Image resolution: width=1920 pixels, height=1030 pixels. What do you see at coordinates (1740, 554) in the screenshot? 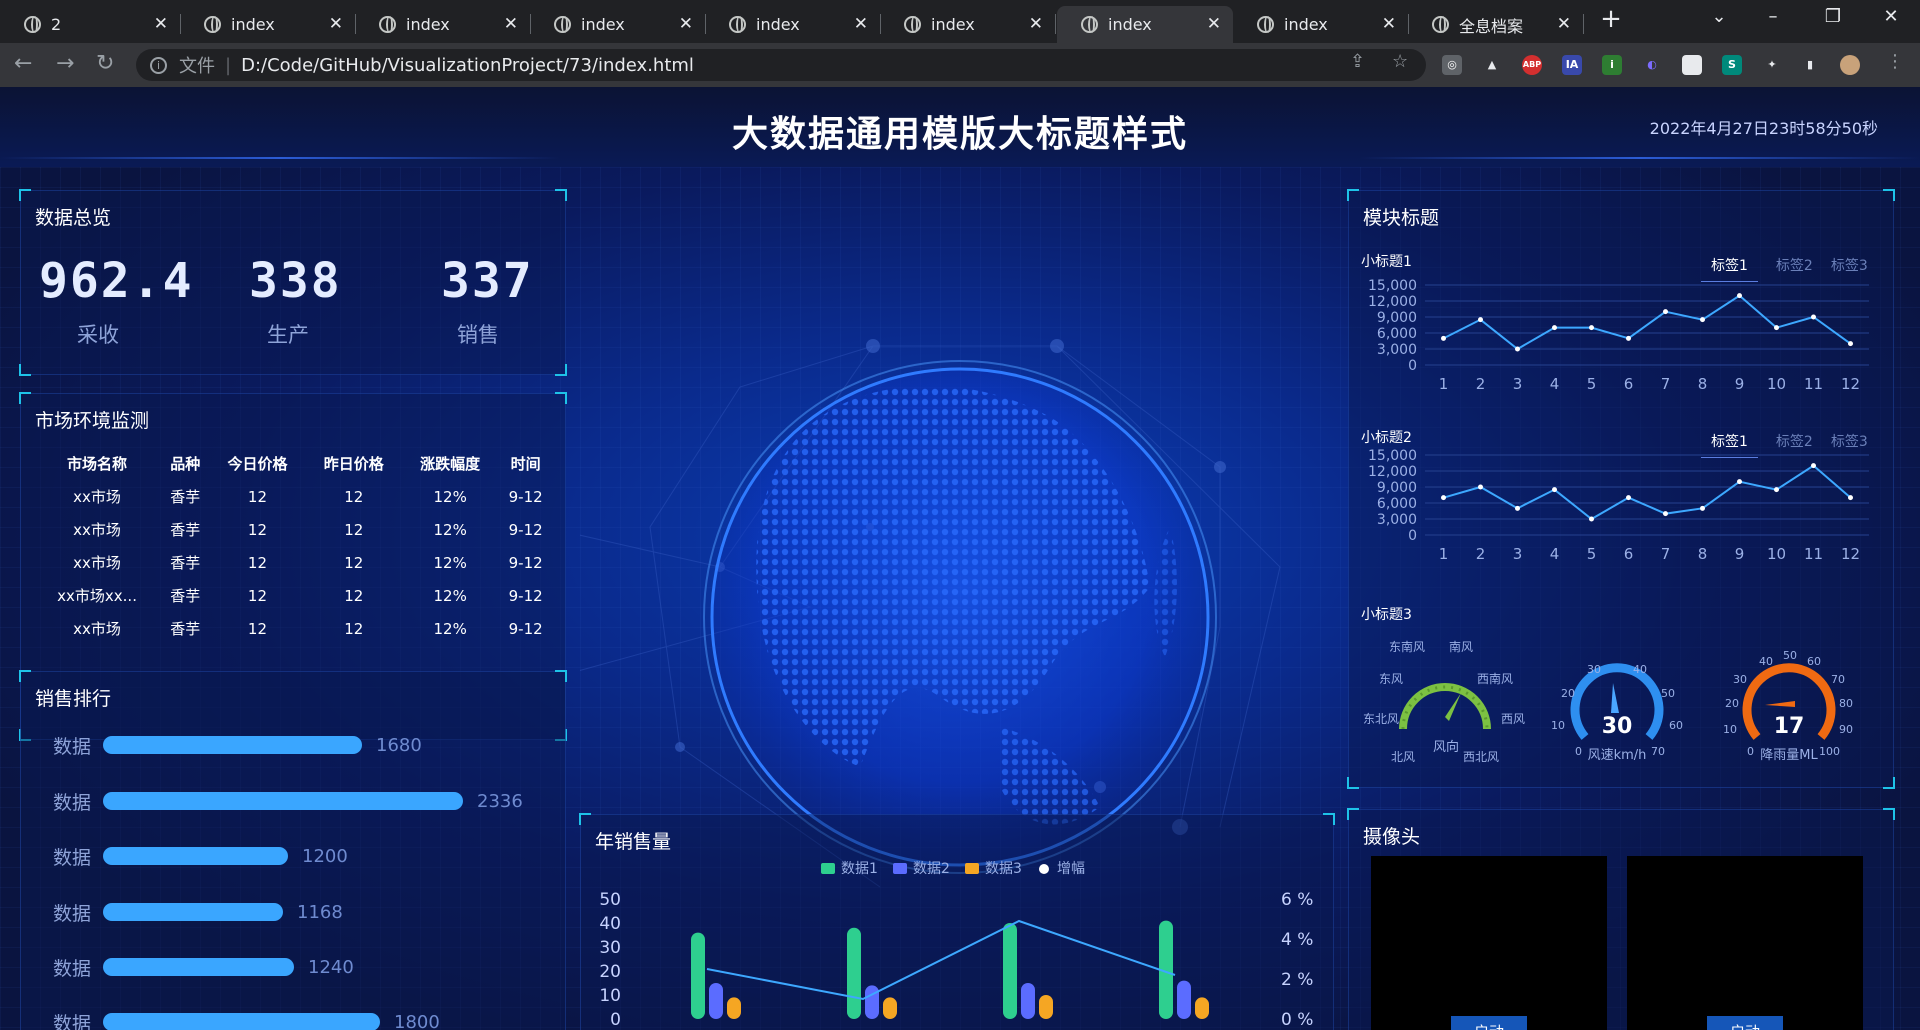
I see `x-tick-label: 9` at bounding box center [1740, 554].